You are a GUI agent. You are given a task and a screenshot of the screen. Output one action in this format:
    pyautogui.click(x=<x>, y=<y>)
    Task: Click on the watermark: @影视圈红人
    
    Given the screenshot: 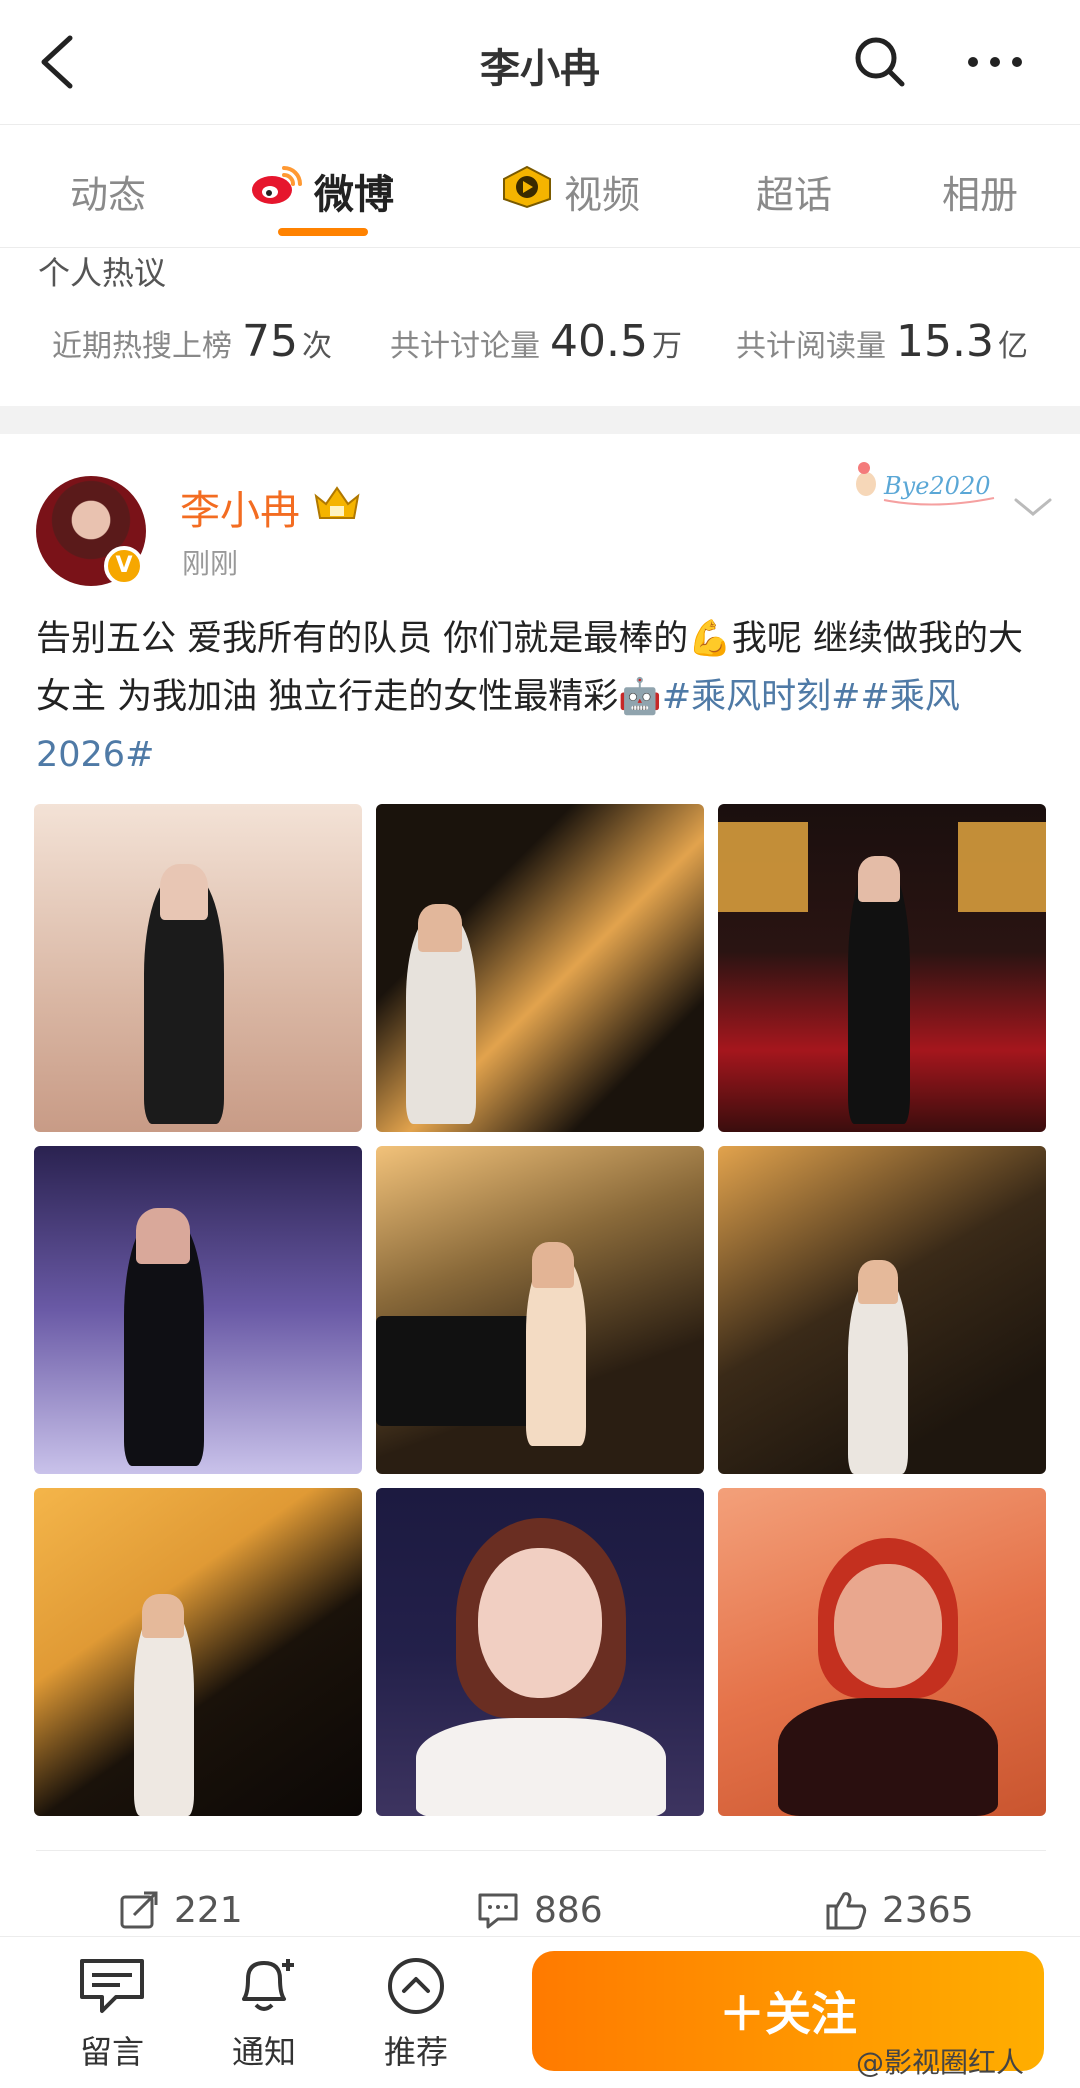 What is the action you would take?
    pyautogui.click(x=940, y=2062)
    